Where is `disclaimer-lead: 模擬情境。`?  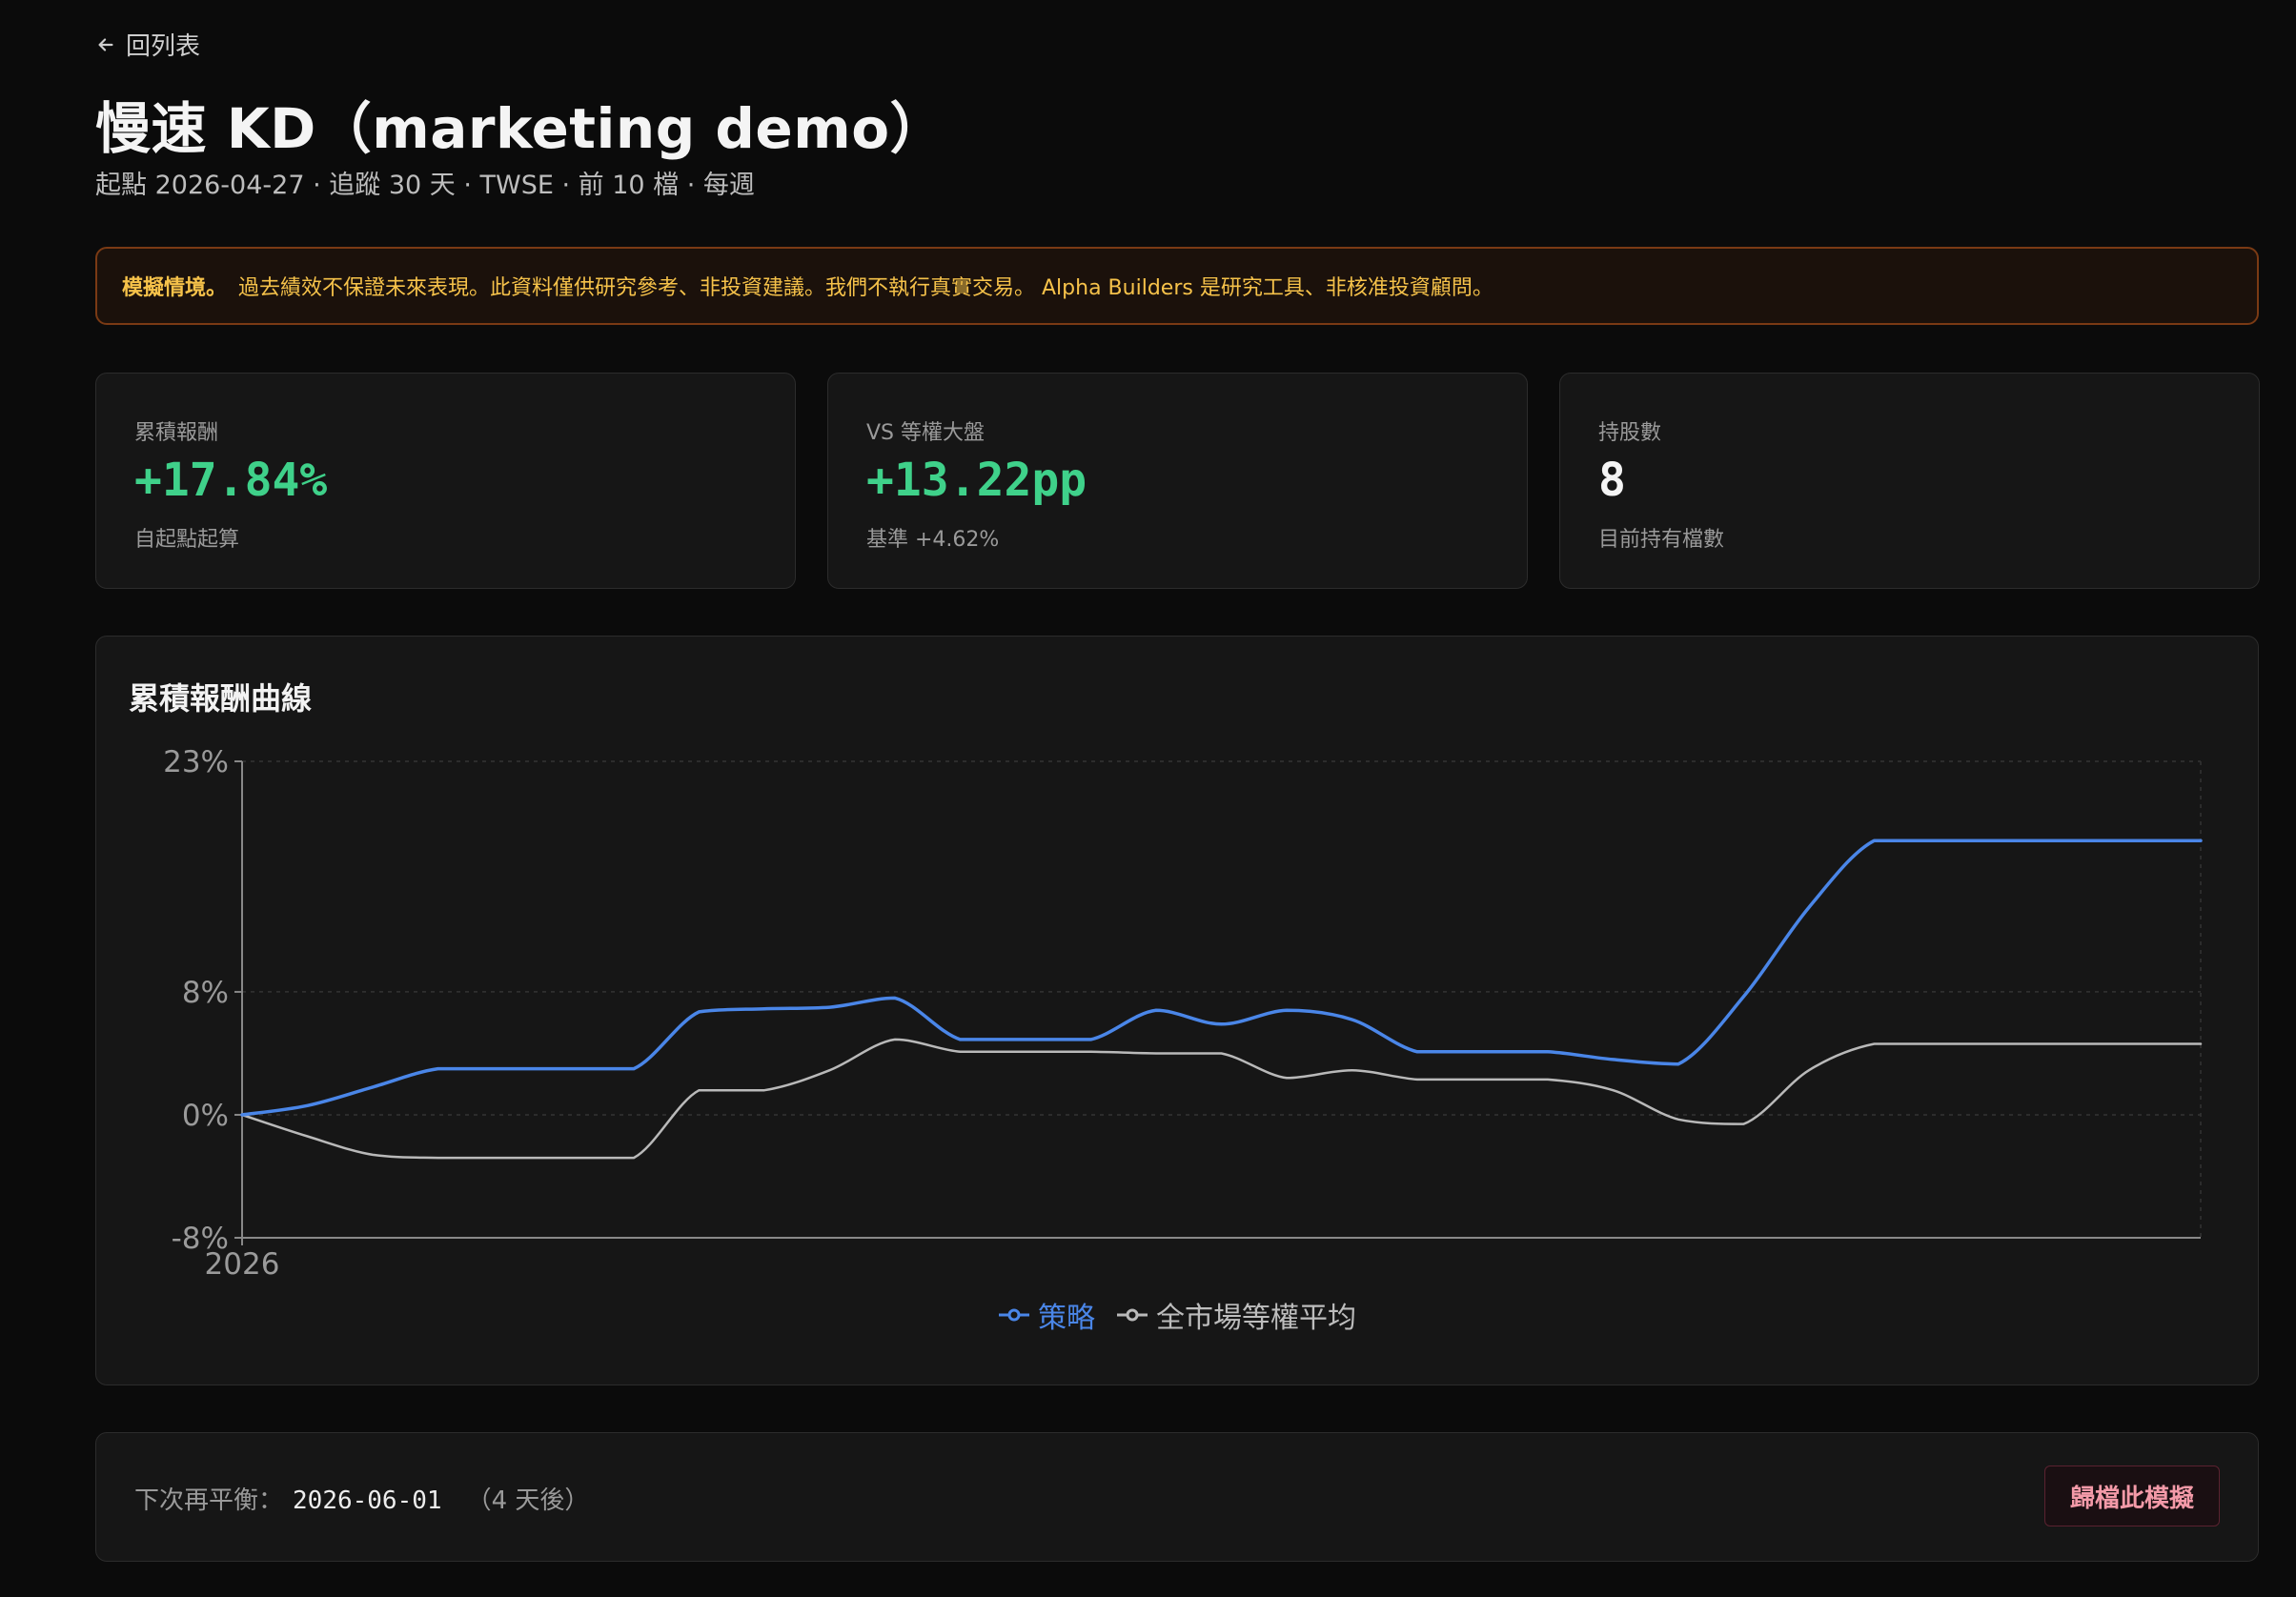 disclaimer-lead: 模擬情境。 is located at coordinates (175, 288).